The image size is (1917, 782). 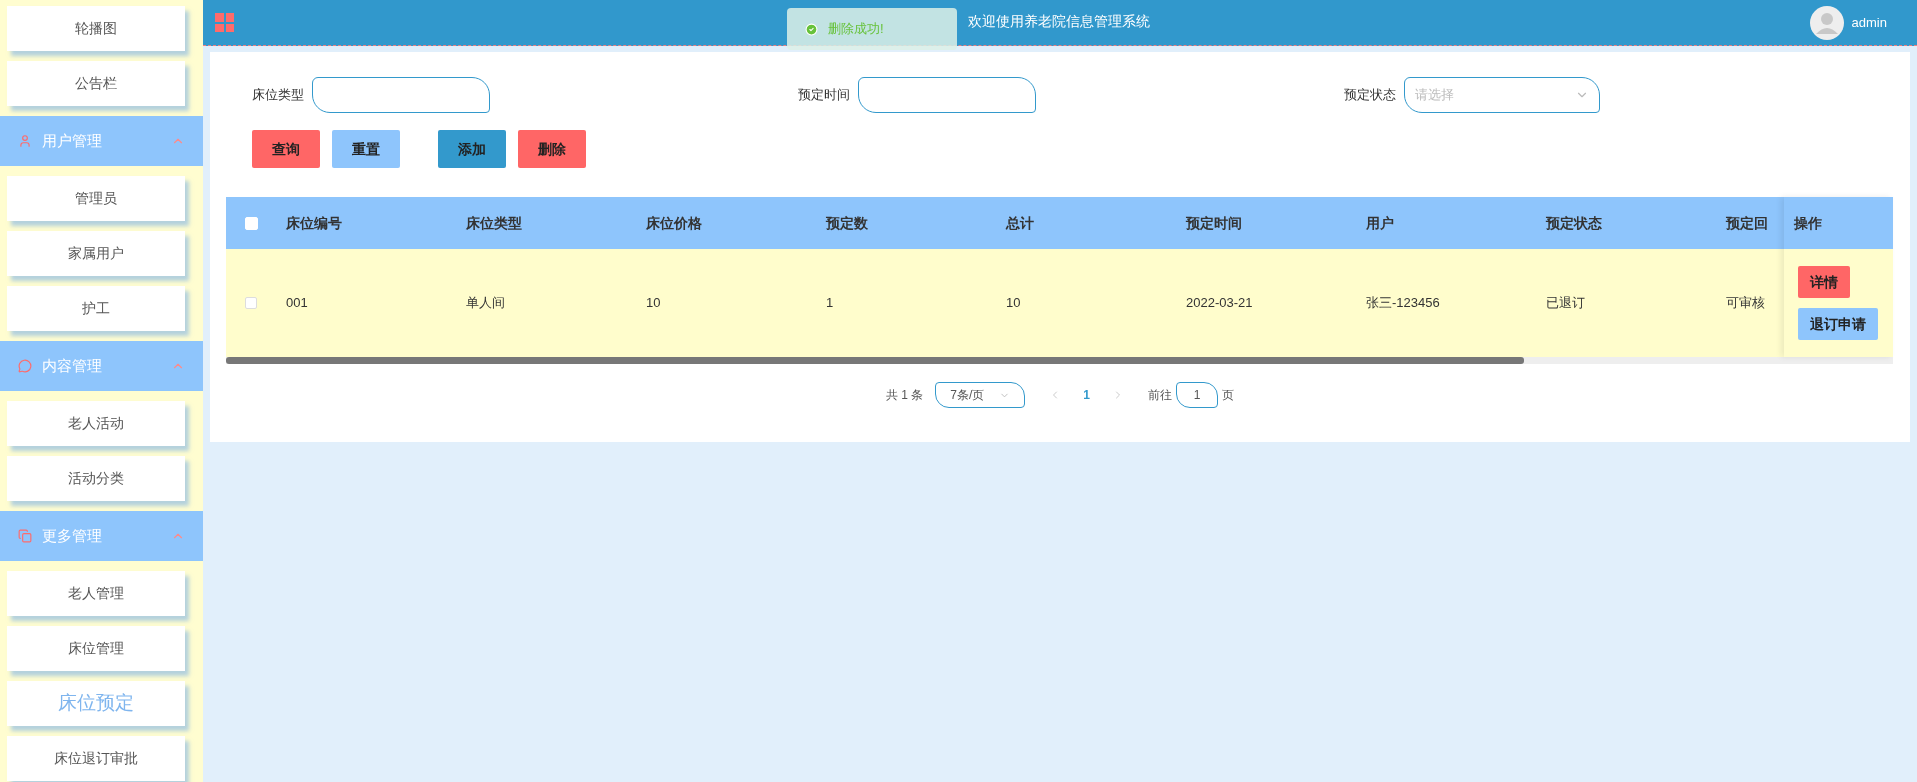 I want to click on sidebar-item: 管理员, so click(x=96, y=198).